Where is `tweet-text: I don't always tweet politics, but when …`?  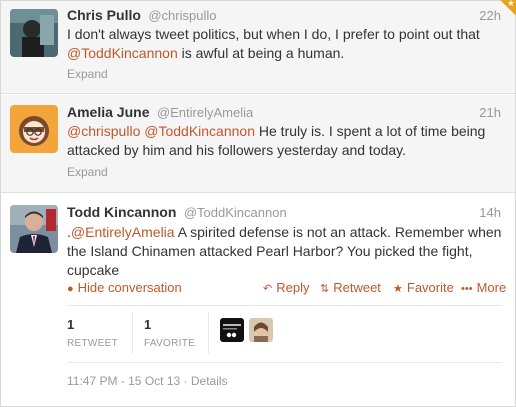 tweet-text: I don't always tweet politics, but when … is located at coordinates (273, 43).